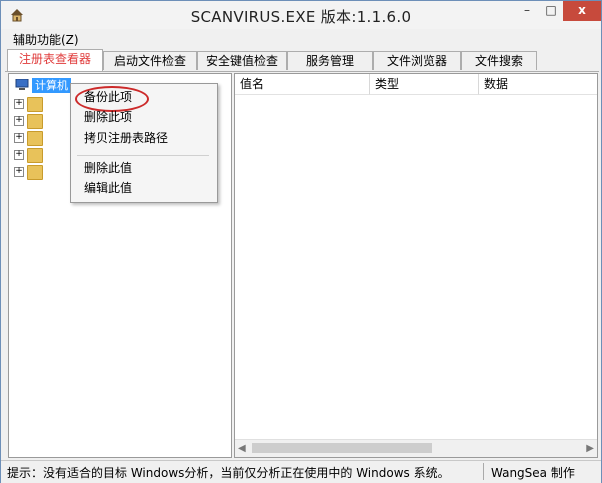 This screenshot has height=483, width=602. What do you see at coordinates (330, 60) in the screenshot?
I see `tab-service-management: 服务管理` at bounding box center [330, 60].